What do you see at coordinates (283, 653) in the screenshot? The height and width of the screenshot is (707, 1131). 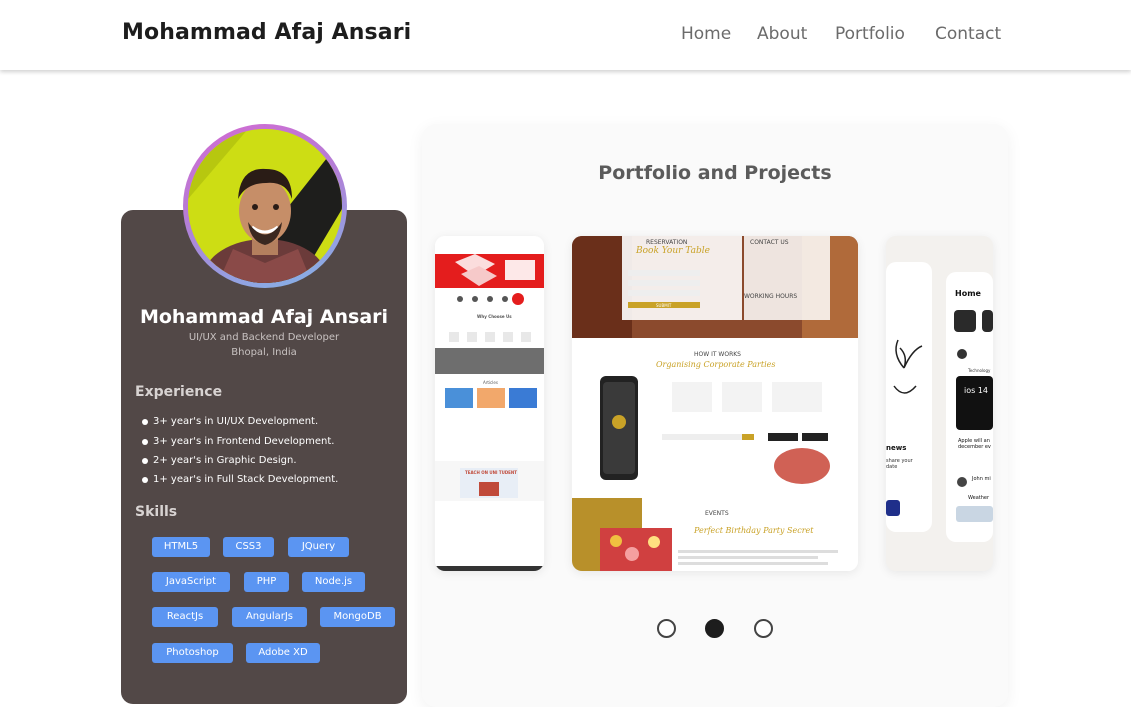 I see `skill-tag-adobe-xd: Adobe XD` at bounding box center [283, 653].